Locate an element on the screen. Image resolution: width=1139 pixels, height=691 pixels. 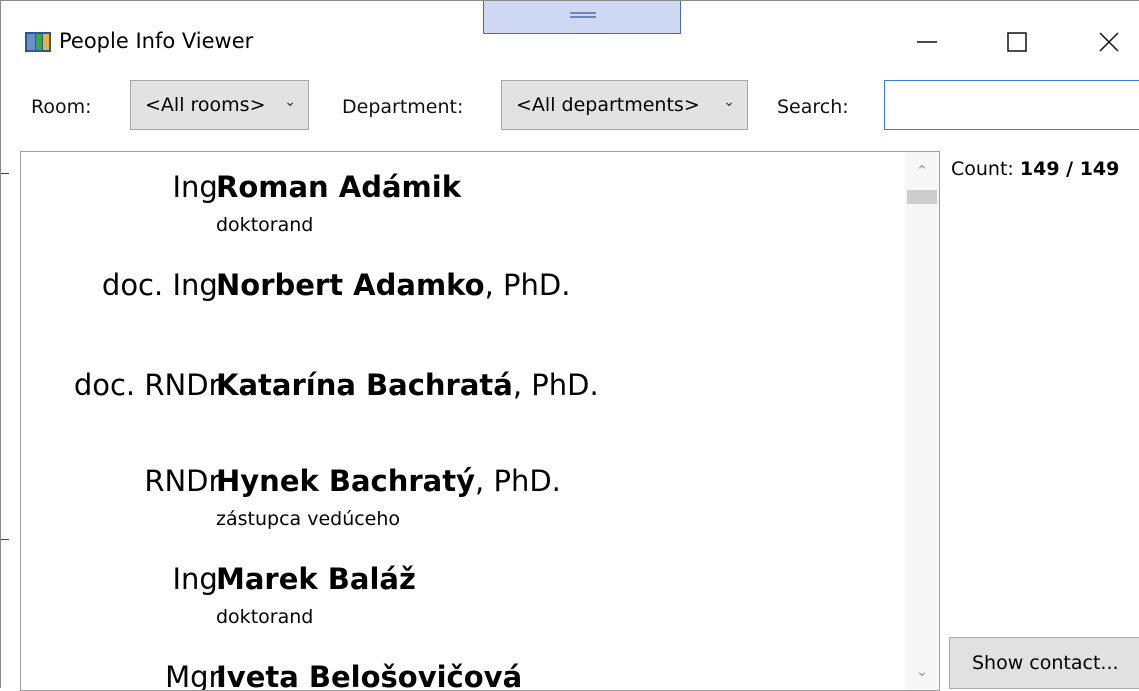
minimize-button is located at coordinates (927, 42).